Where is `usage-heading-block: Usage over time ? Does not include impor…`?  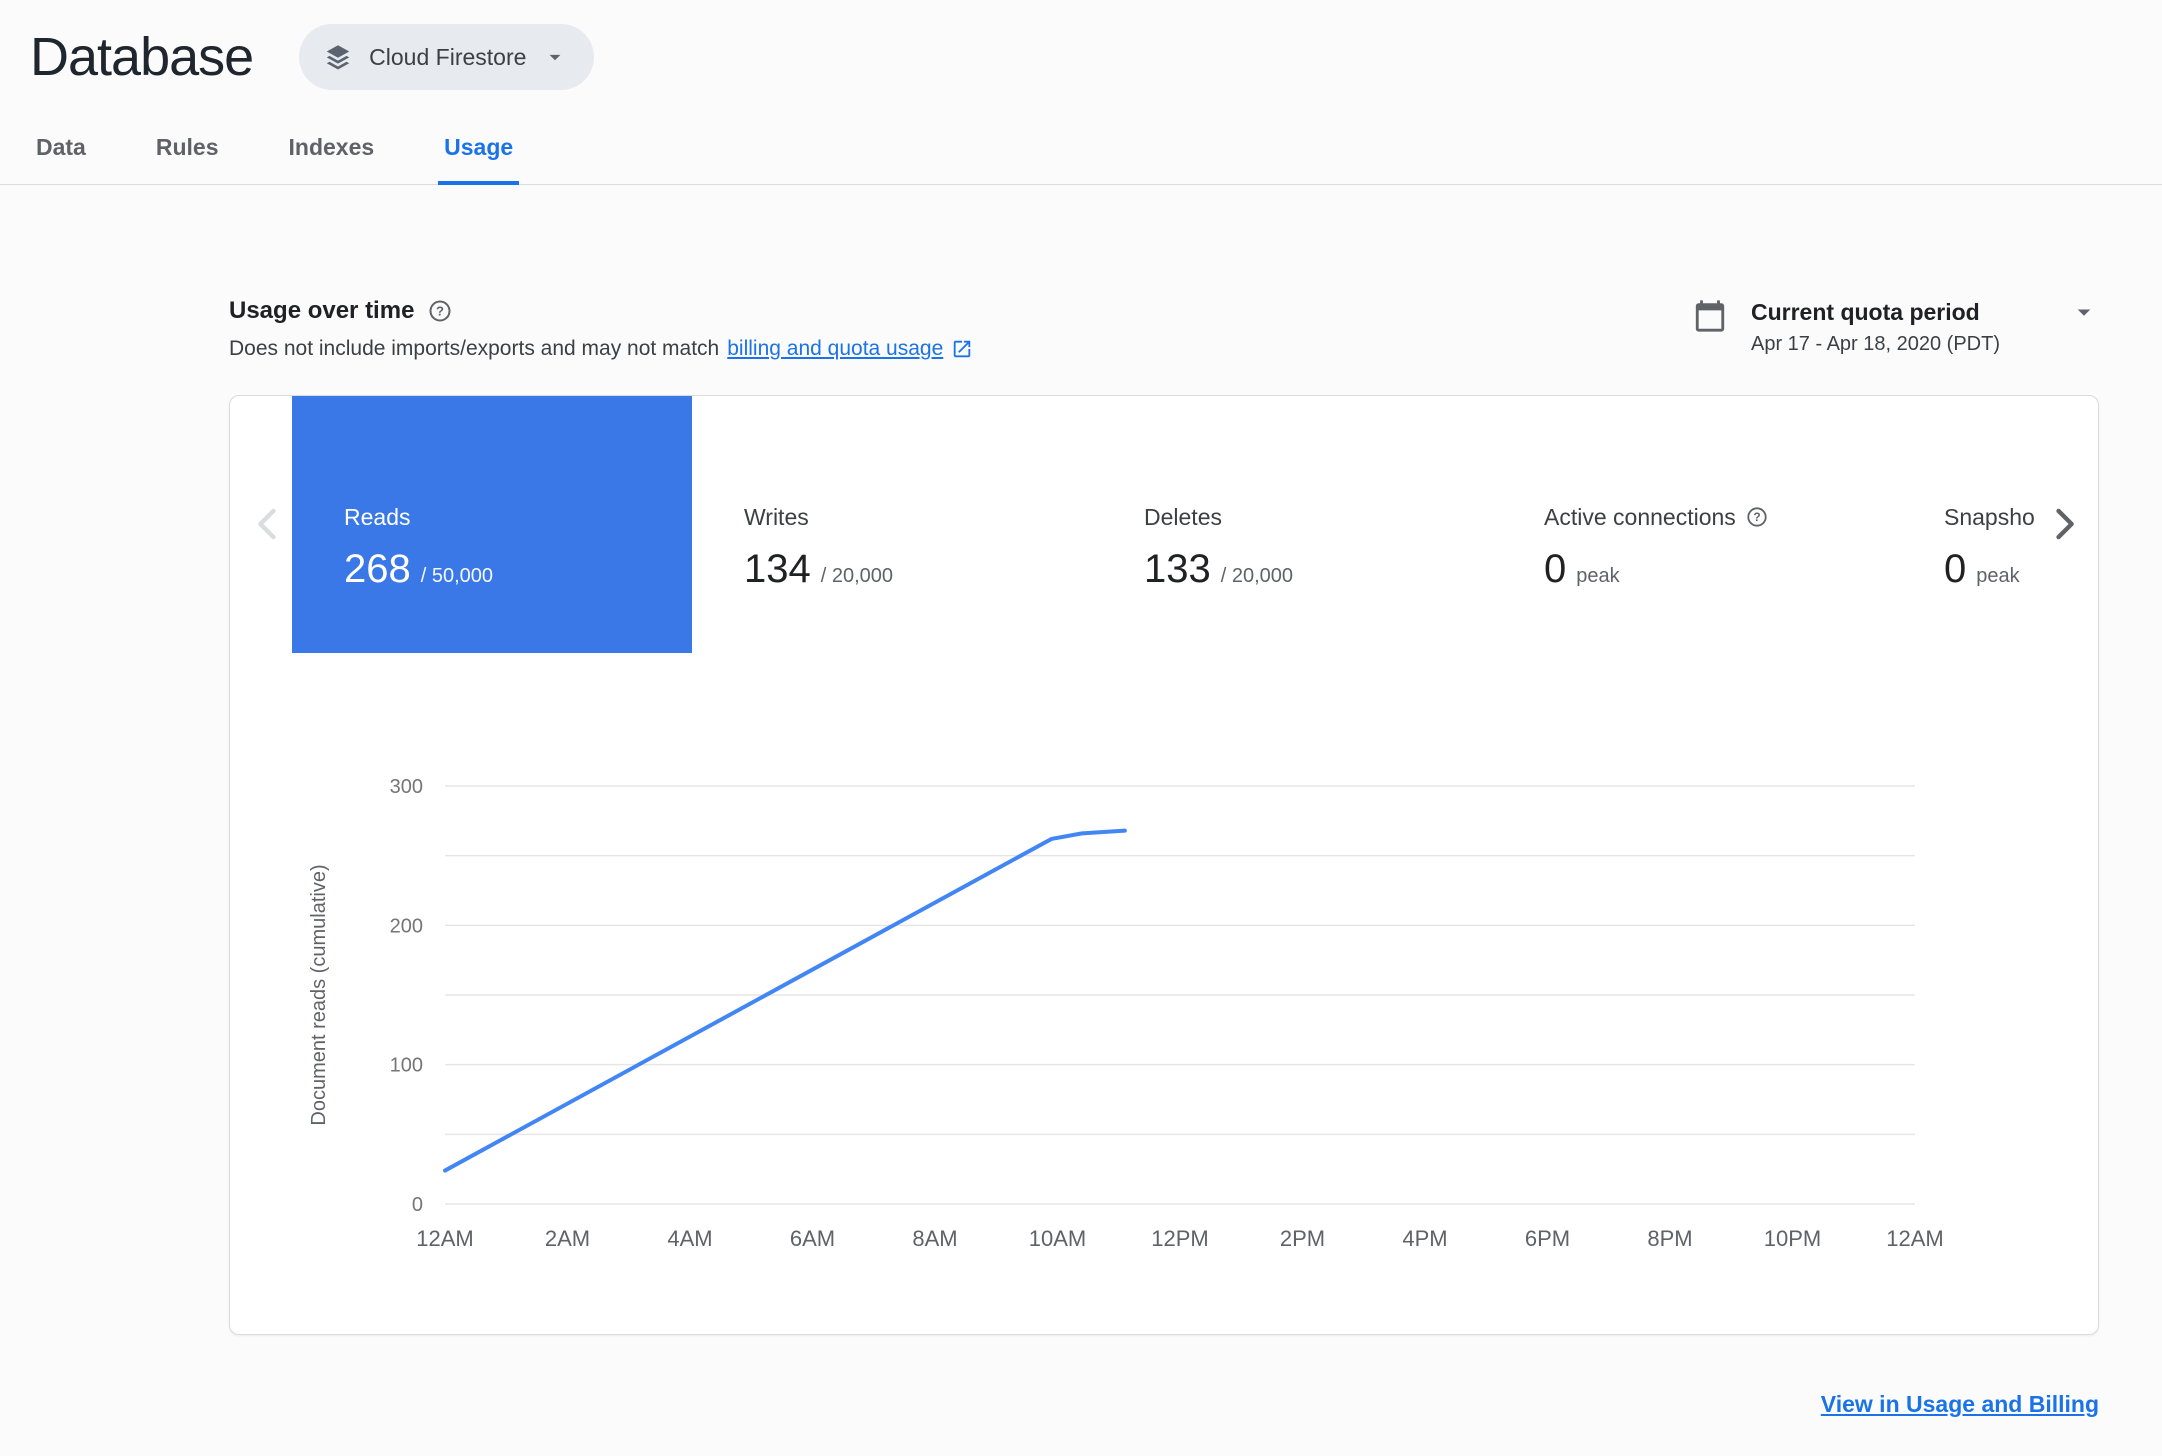 usage-heading-block: Usage over time ? Does not include impor… is located at coordinates (601, 329).